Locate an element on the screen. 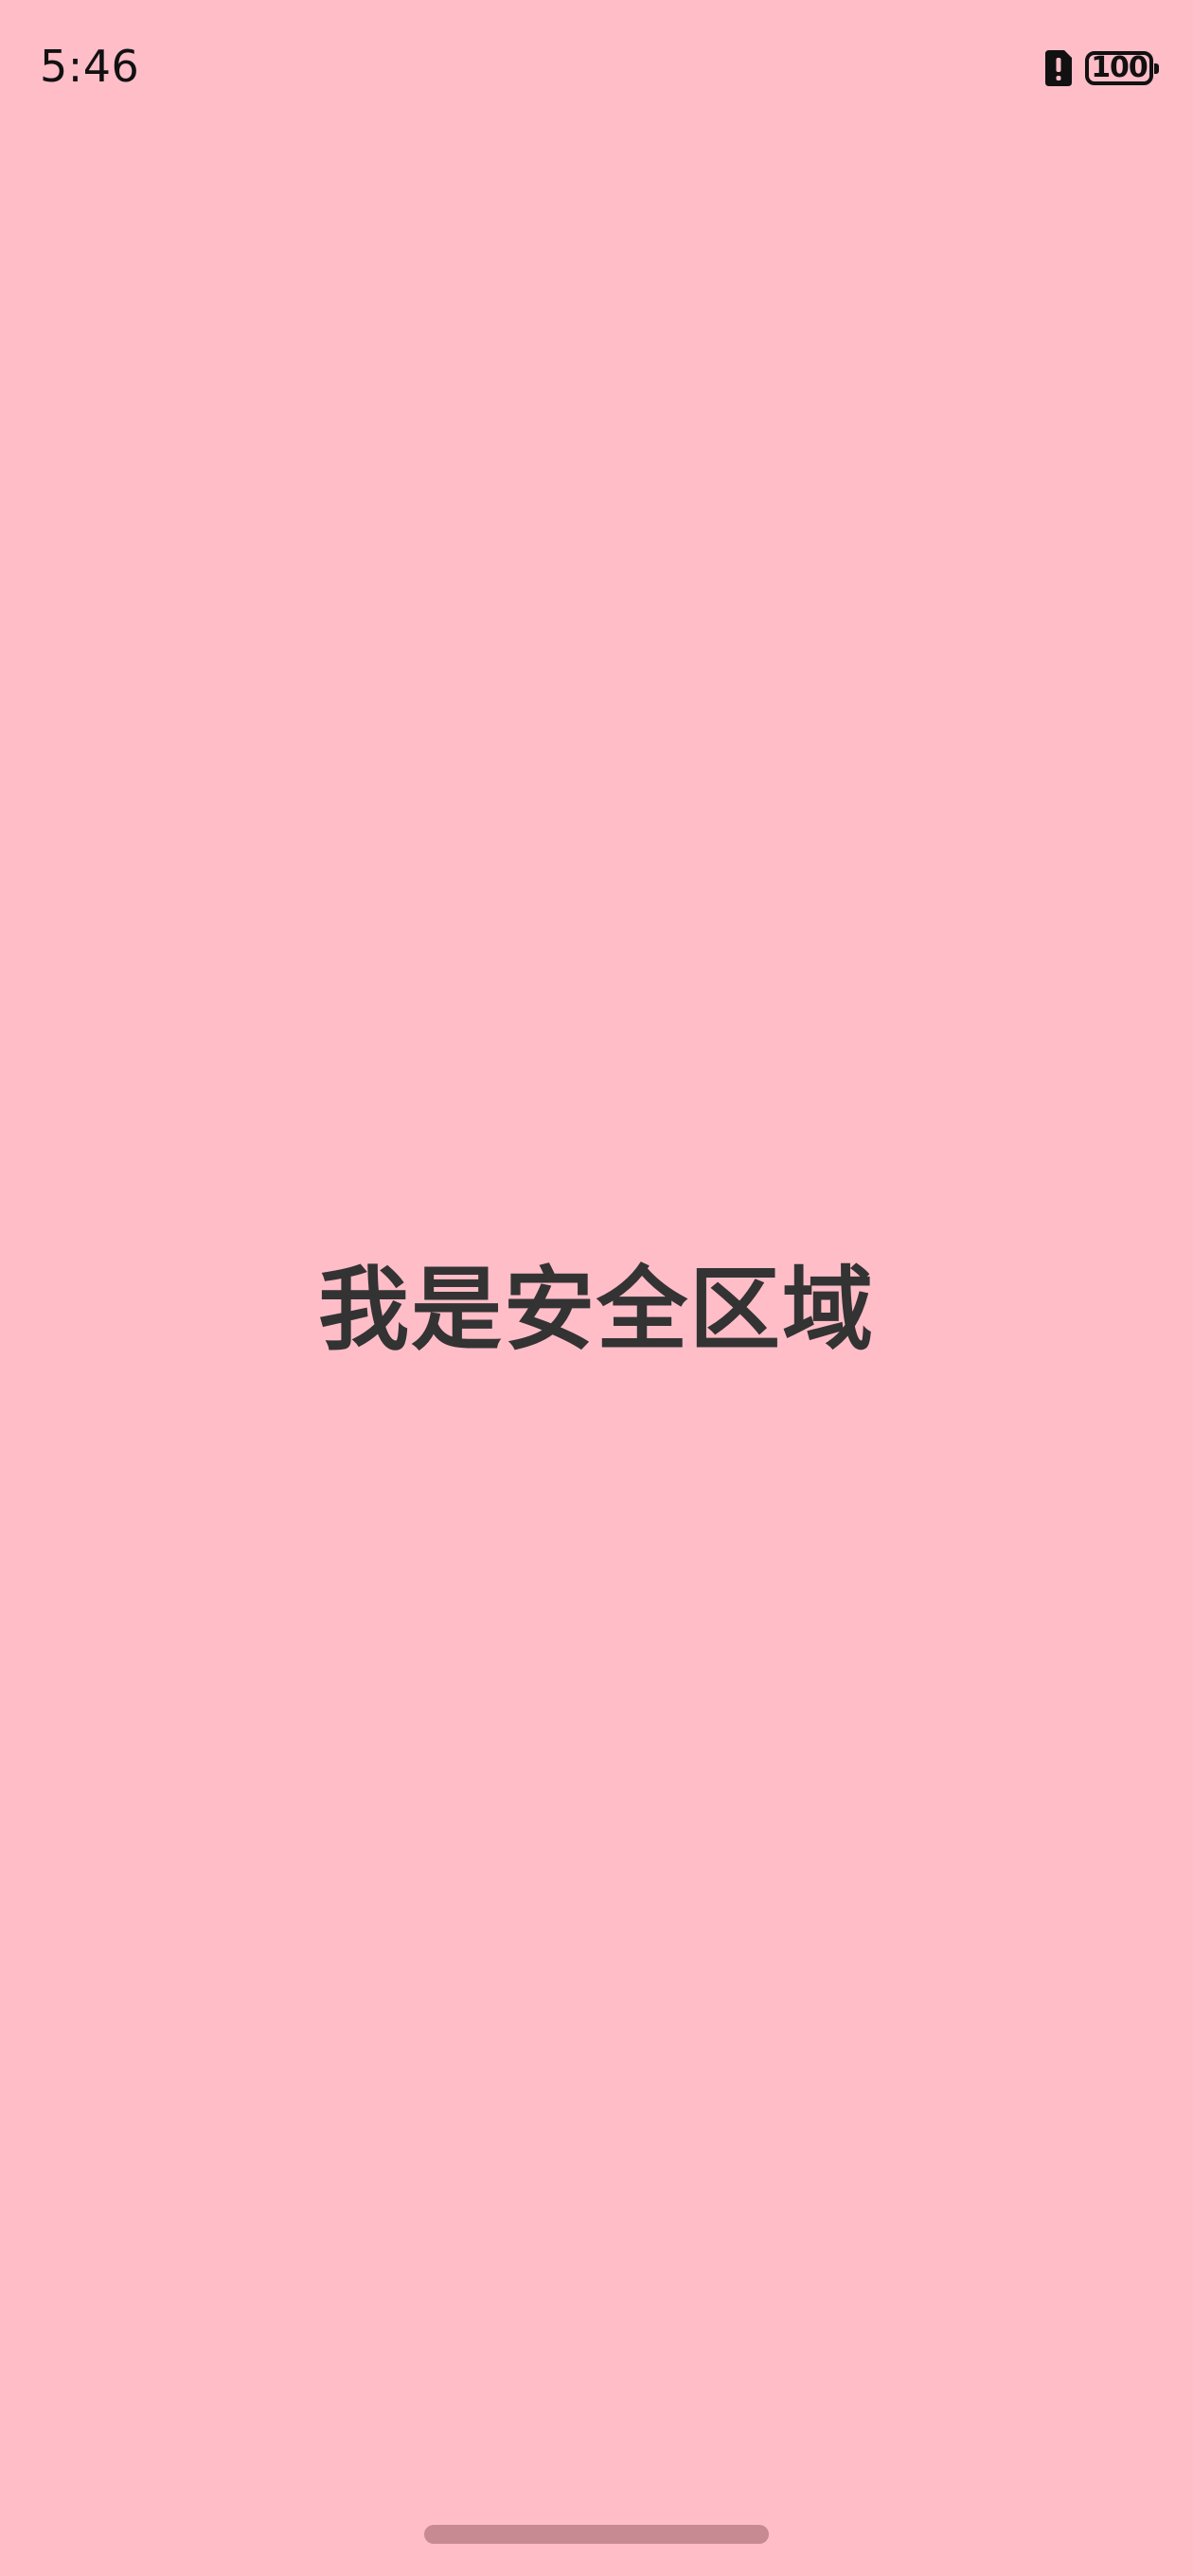 This screenshot has width=1193, height=2576. battery-level: 100 is located at coordinates (1119, 67).